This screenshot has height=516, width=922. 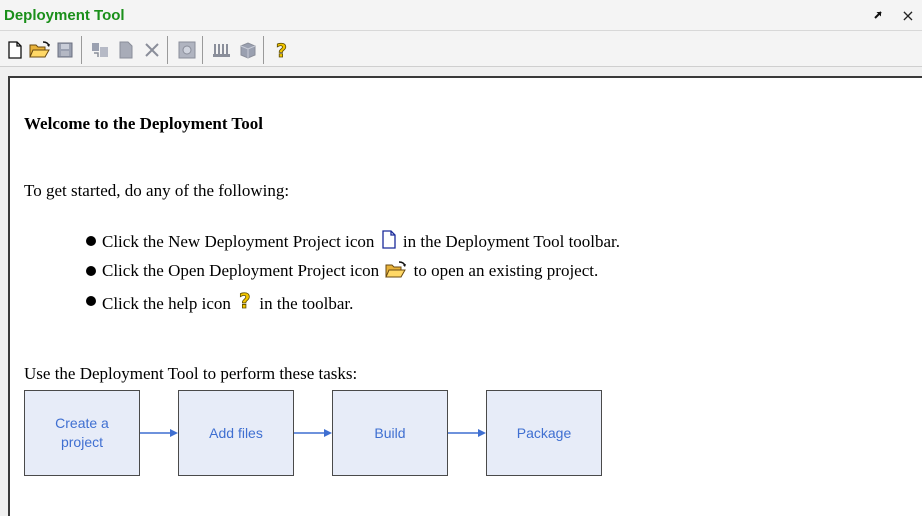 I want to click on list-item: Click the help icon ? in the toolbar., so click(x=353, y=304).